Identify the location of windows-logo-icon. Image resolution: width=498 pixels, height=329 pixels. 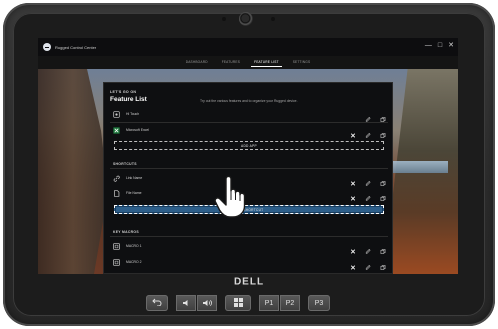
(238, 303).